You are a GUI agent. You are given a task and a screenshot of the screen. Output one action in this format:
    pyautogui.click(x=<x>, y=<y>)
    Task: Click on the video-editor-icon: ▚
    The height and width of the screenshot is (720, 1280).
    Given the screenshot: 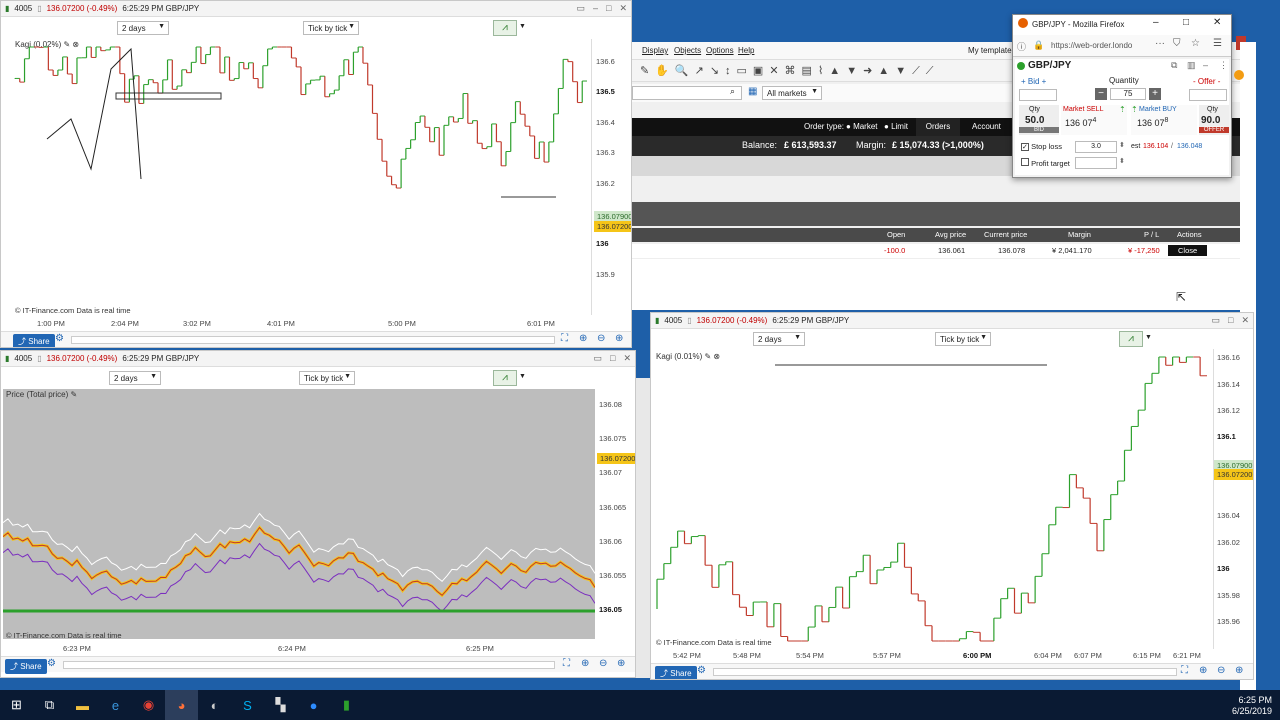 What is the action you would take?
    pyautogui.click(x=280, y=705)
    